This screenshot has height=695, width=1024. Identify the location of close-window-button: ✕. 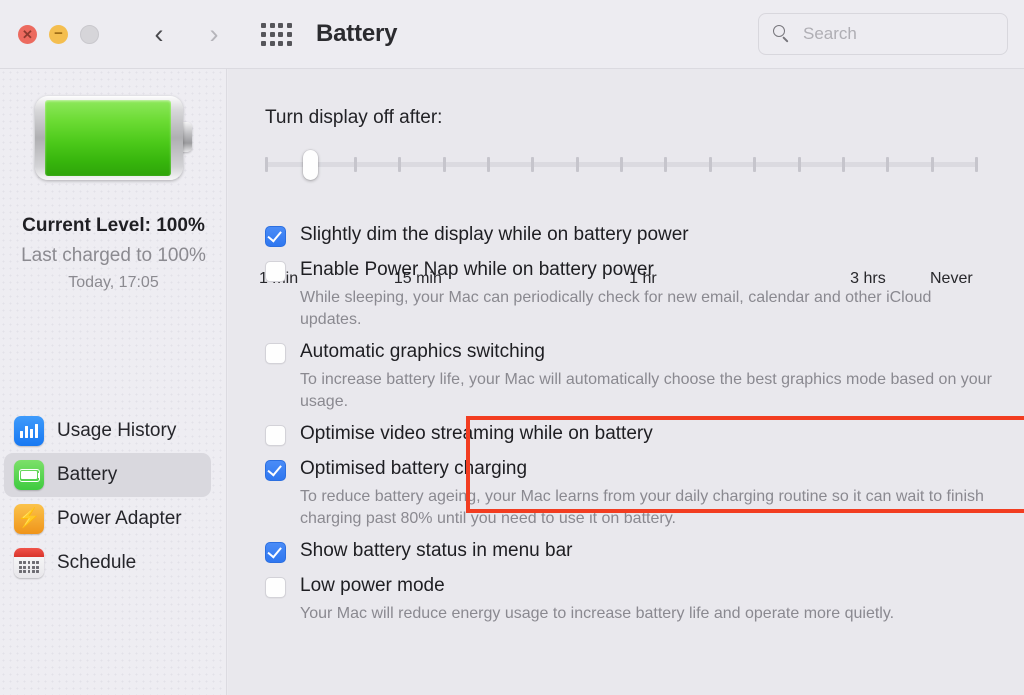
(27, 34).